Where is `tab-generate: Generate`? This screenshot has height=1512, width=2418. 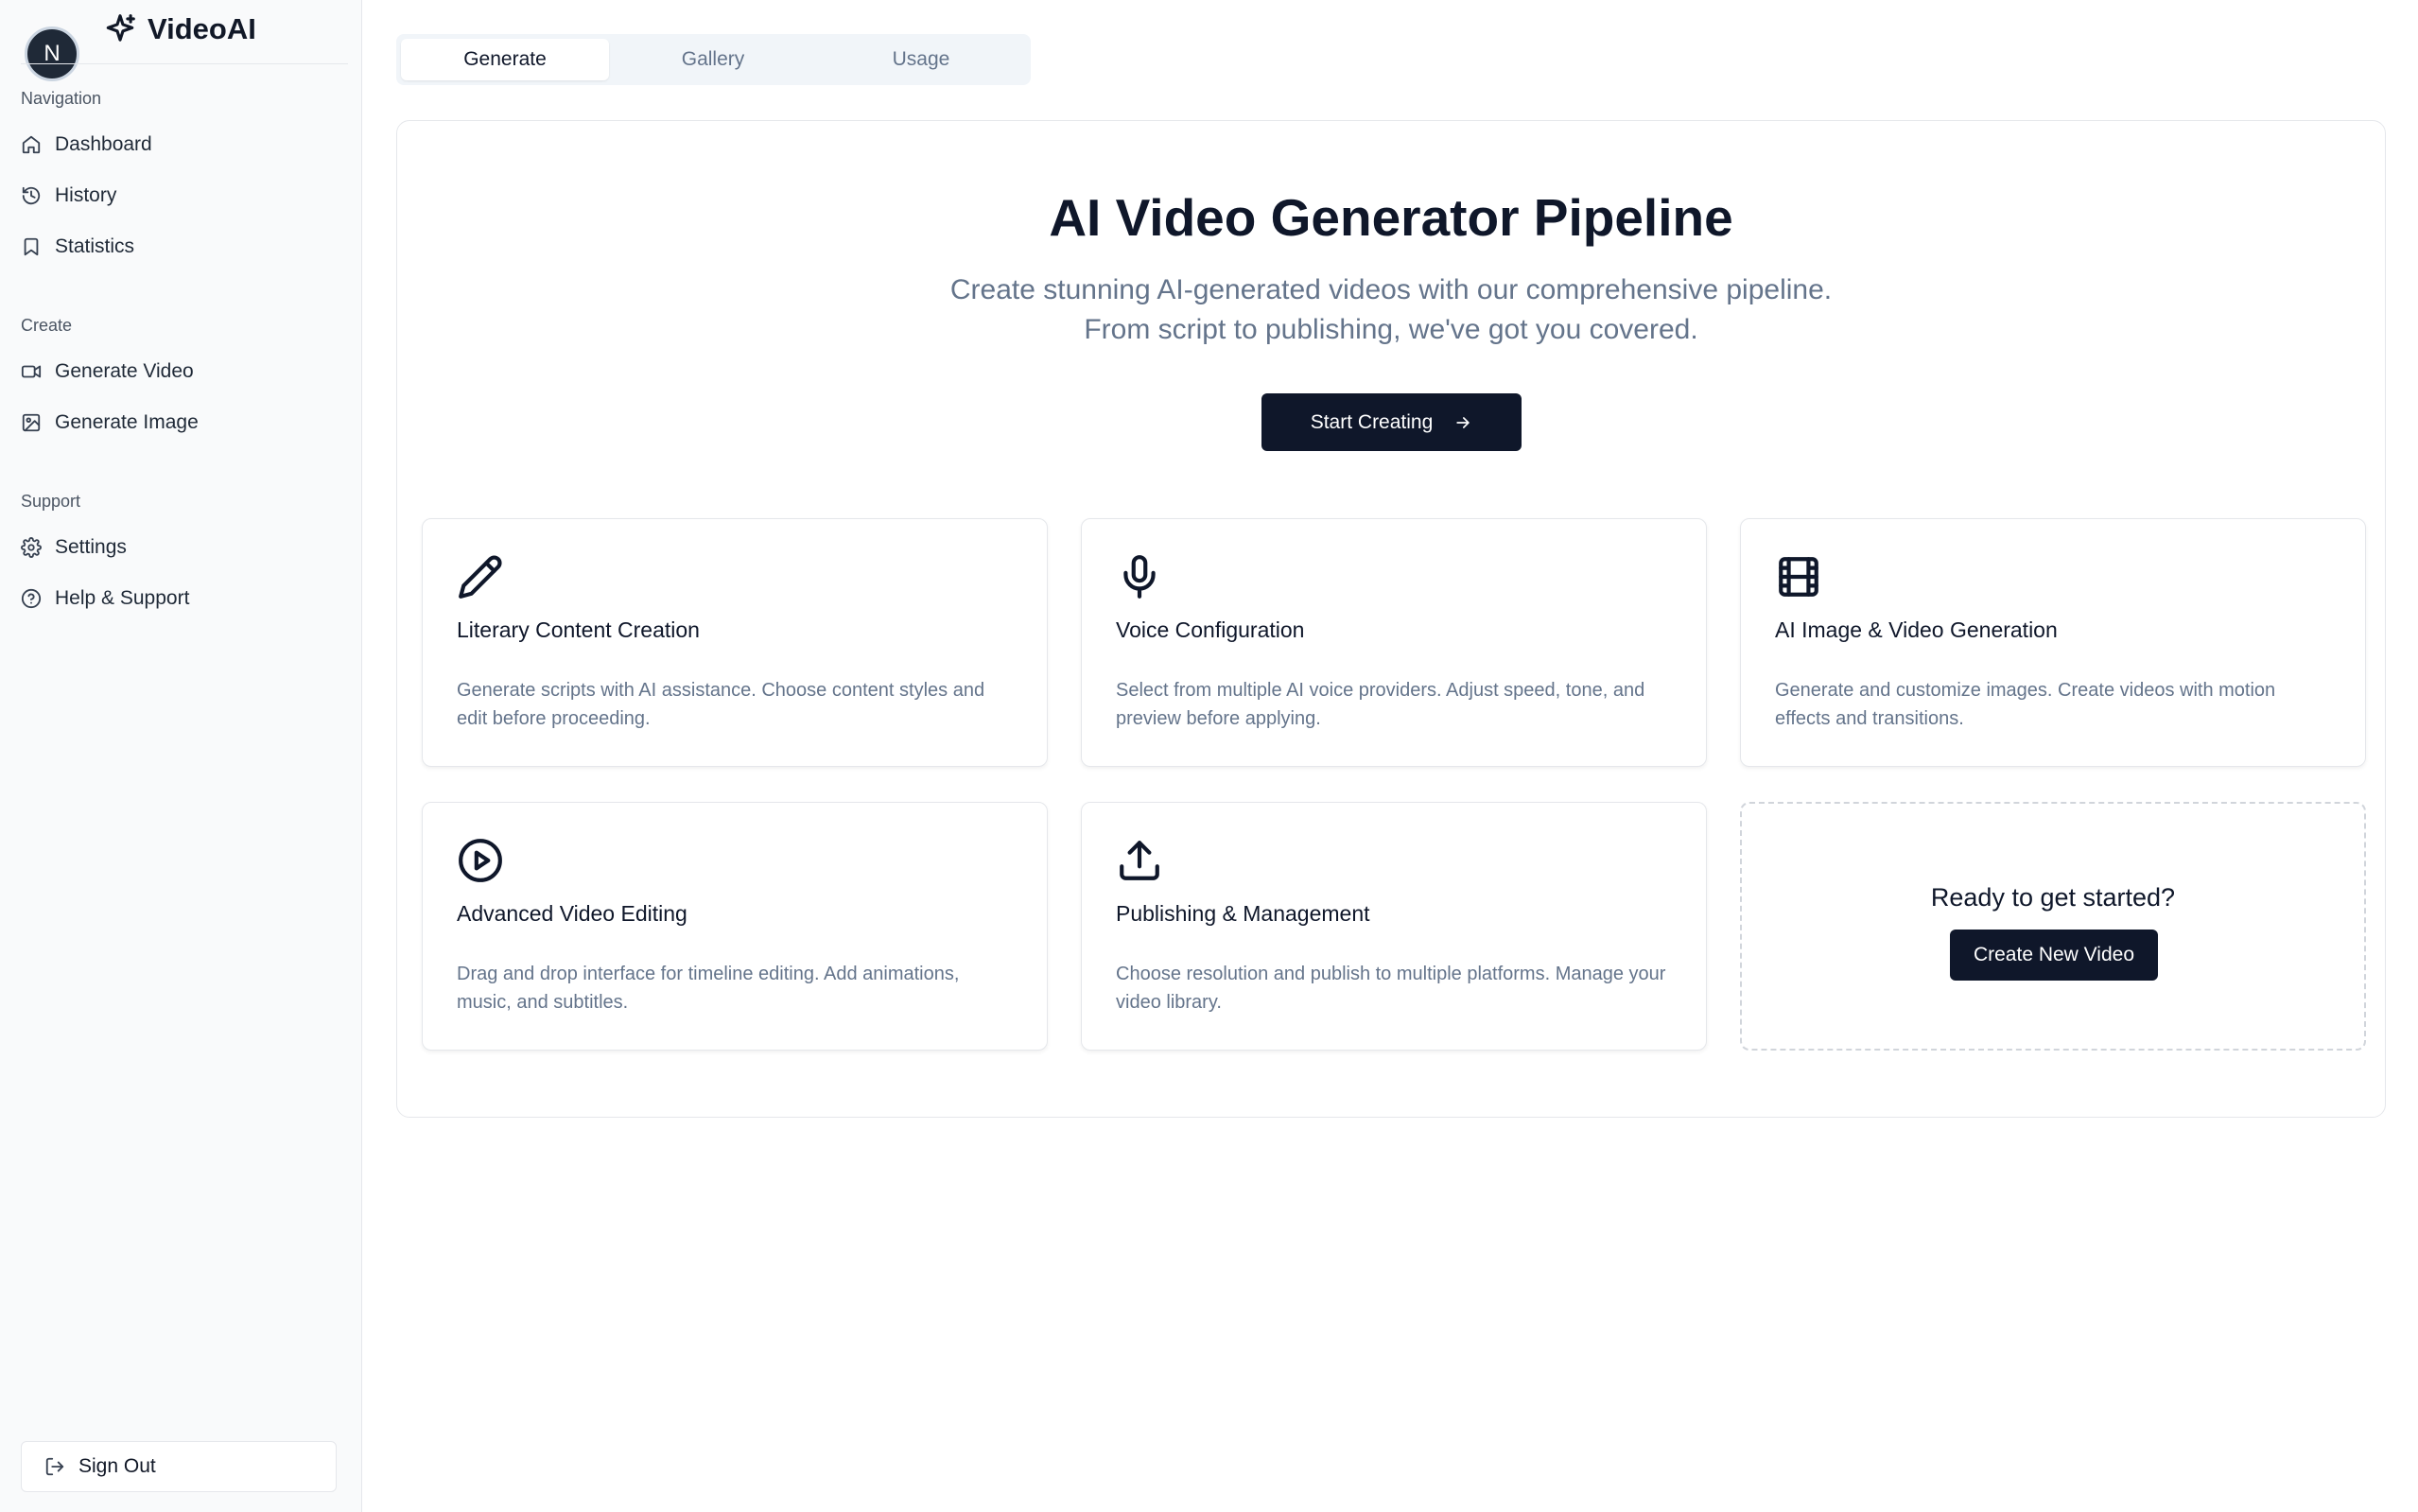
tab-generate: Generate is located at coordinates (505, 60).